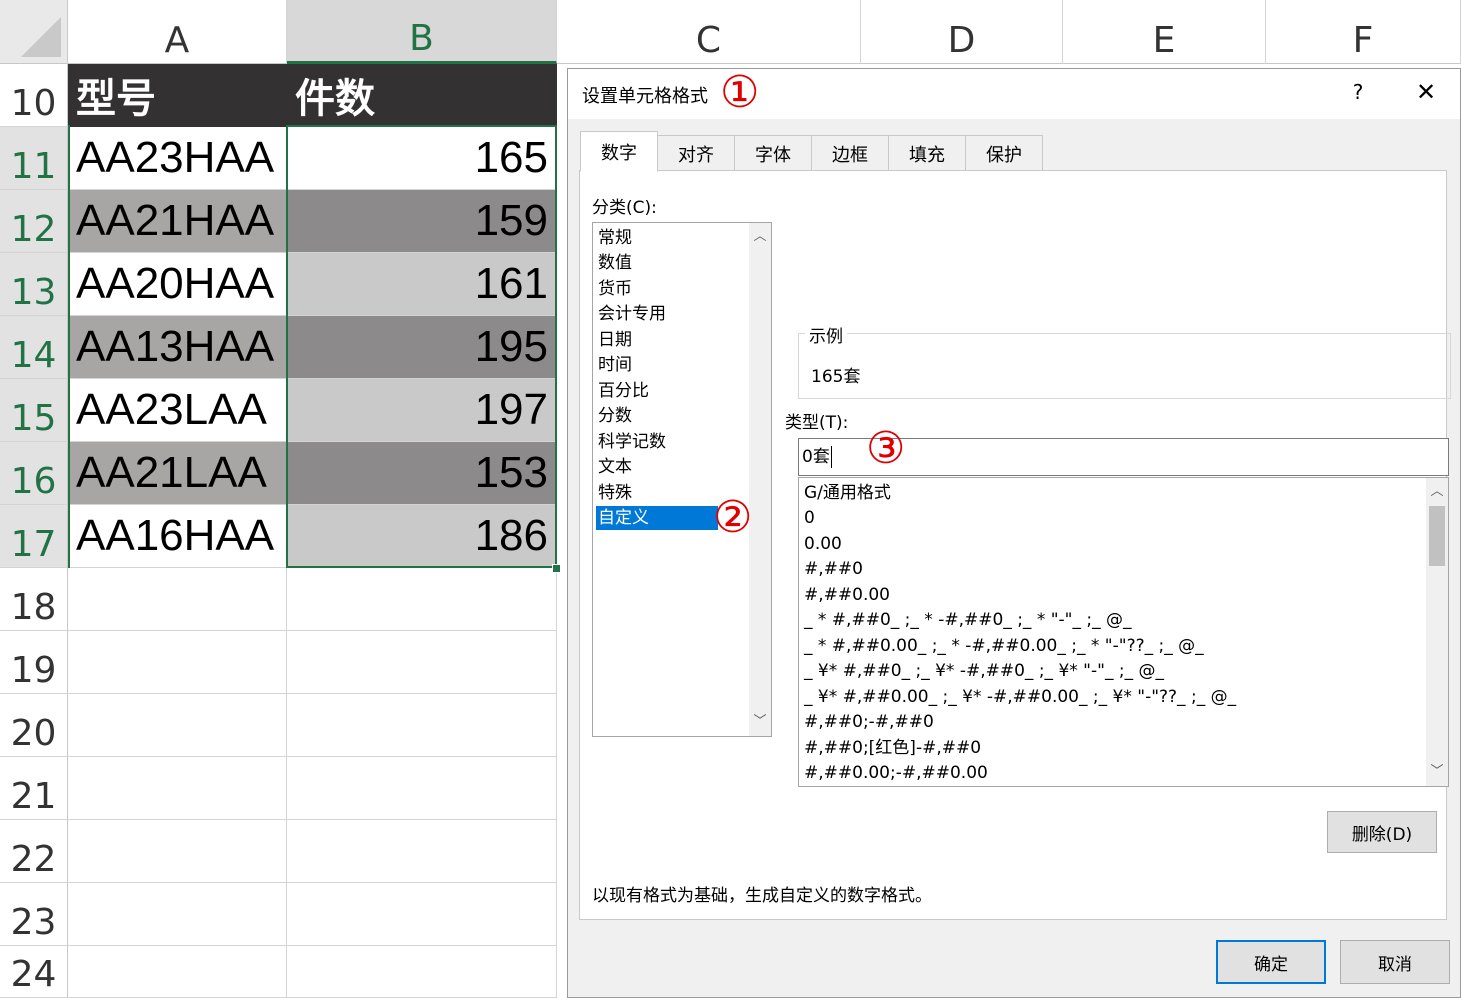 This screenshot has width=1461, height=998. I want to click on row-header-19: 19, so click(34, 662).